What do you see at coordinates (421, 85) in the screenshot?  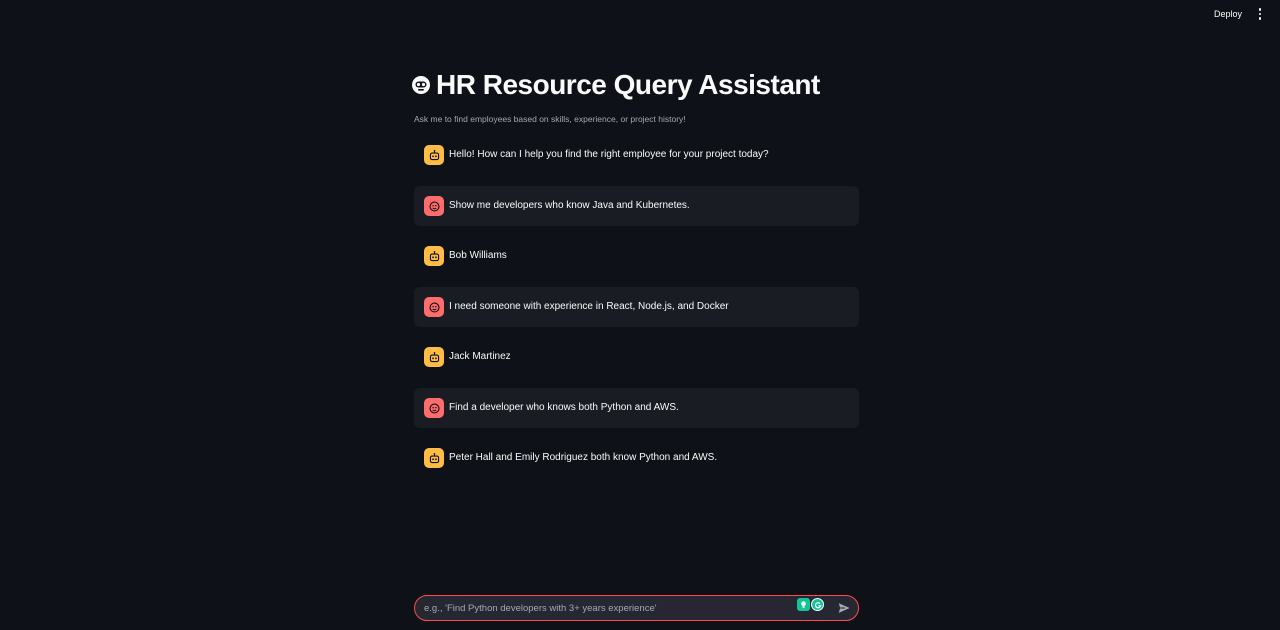 I see `robot-face-icon` at bounding box center [421, 85].